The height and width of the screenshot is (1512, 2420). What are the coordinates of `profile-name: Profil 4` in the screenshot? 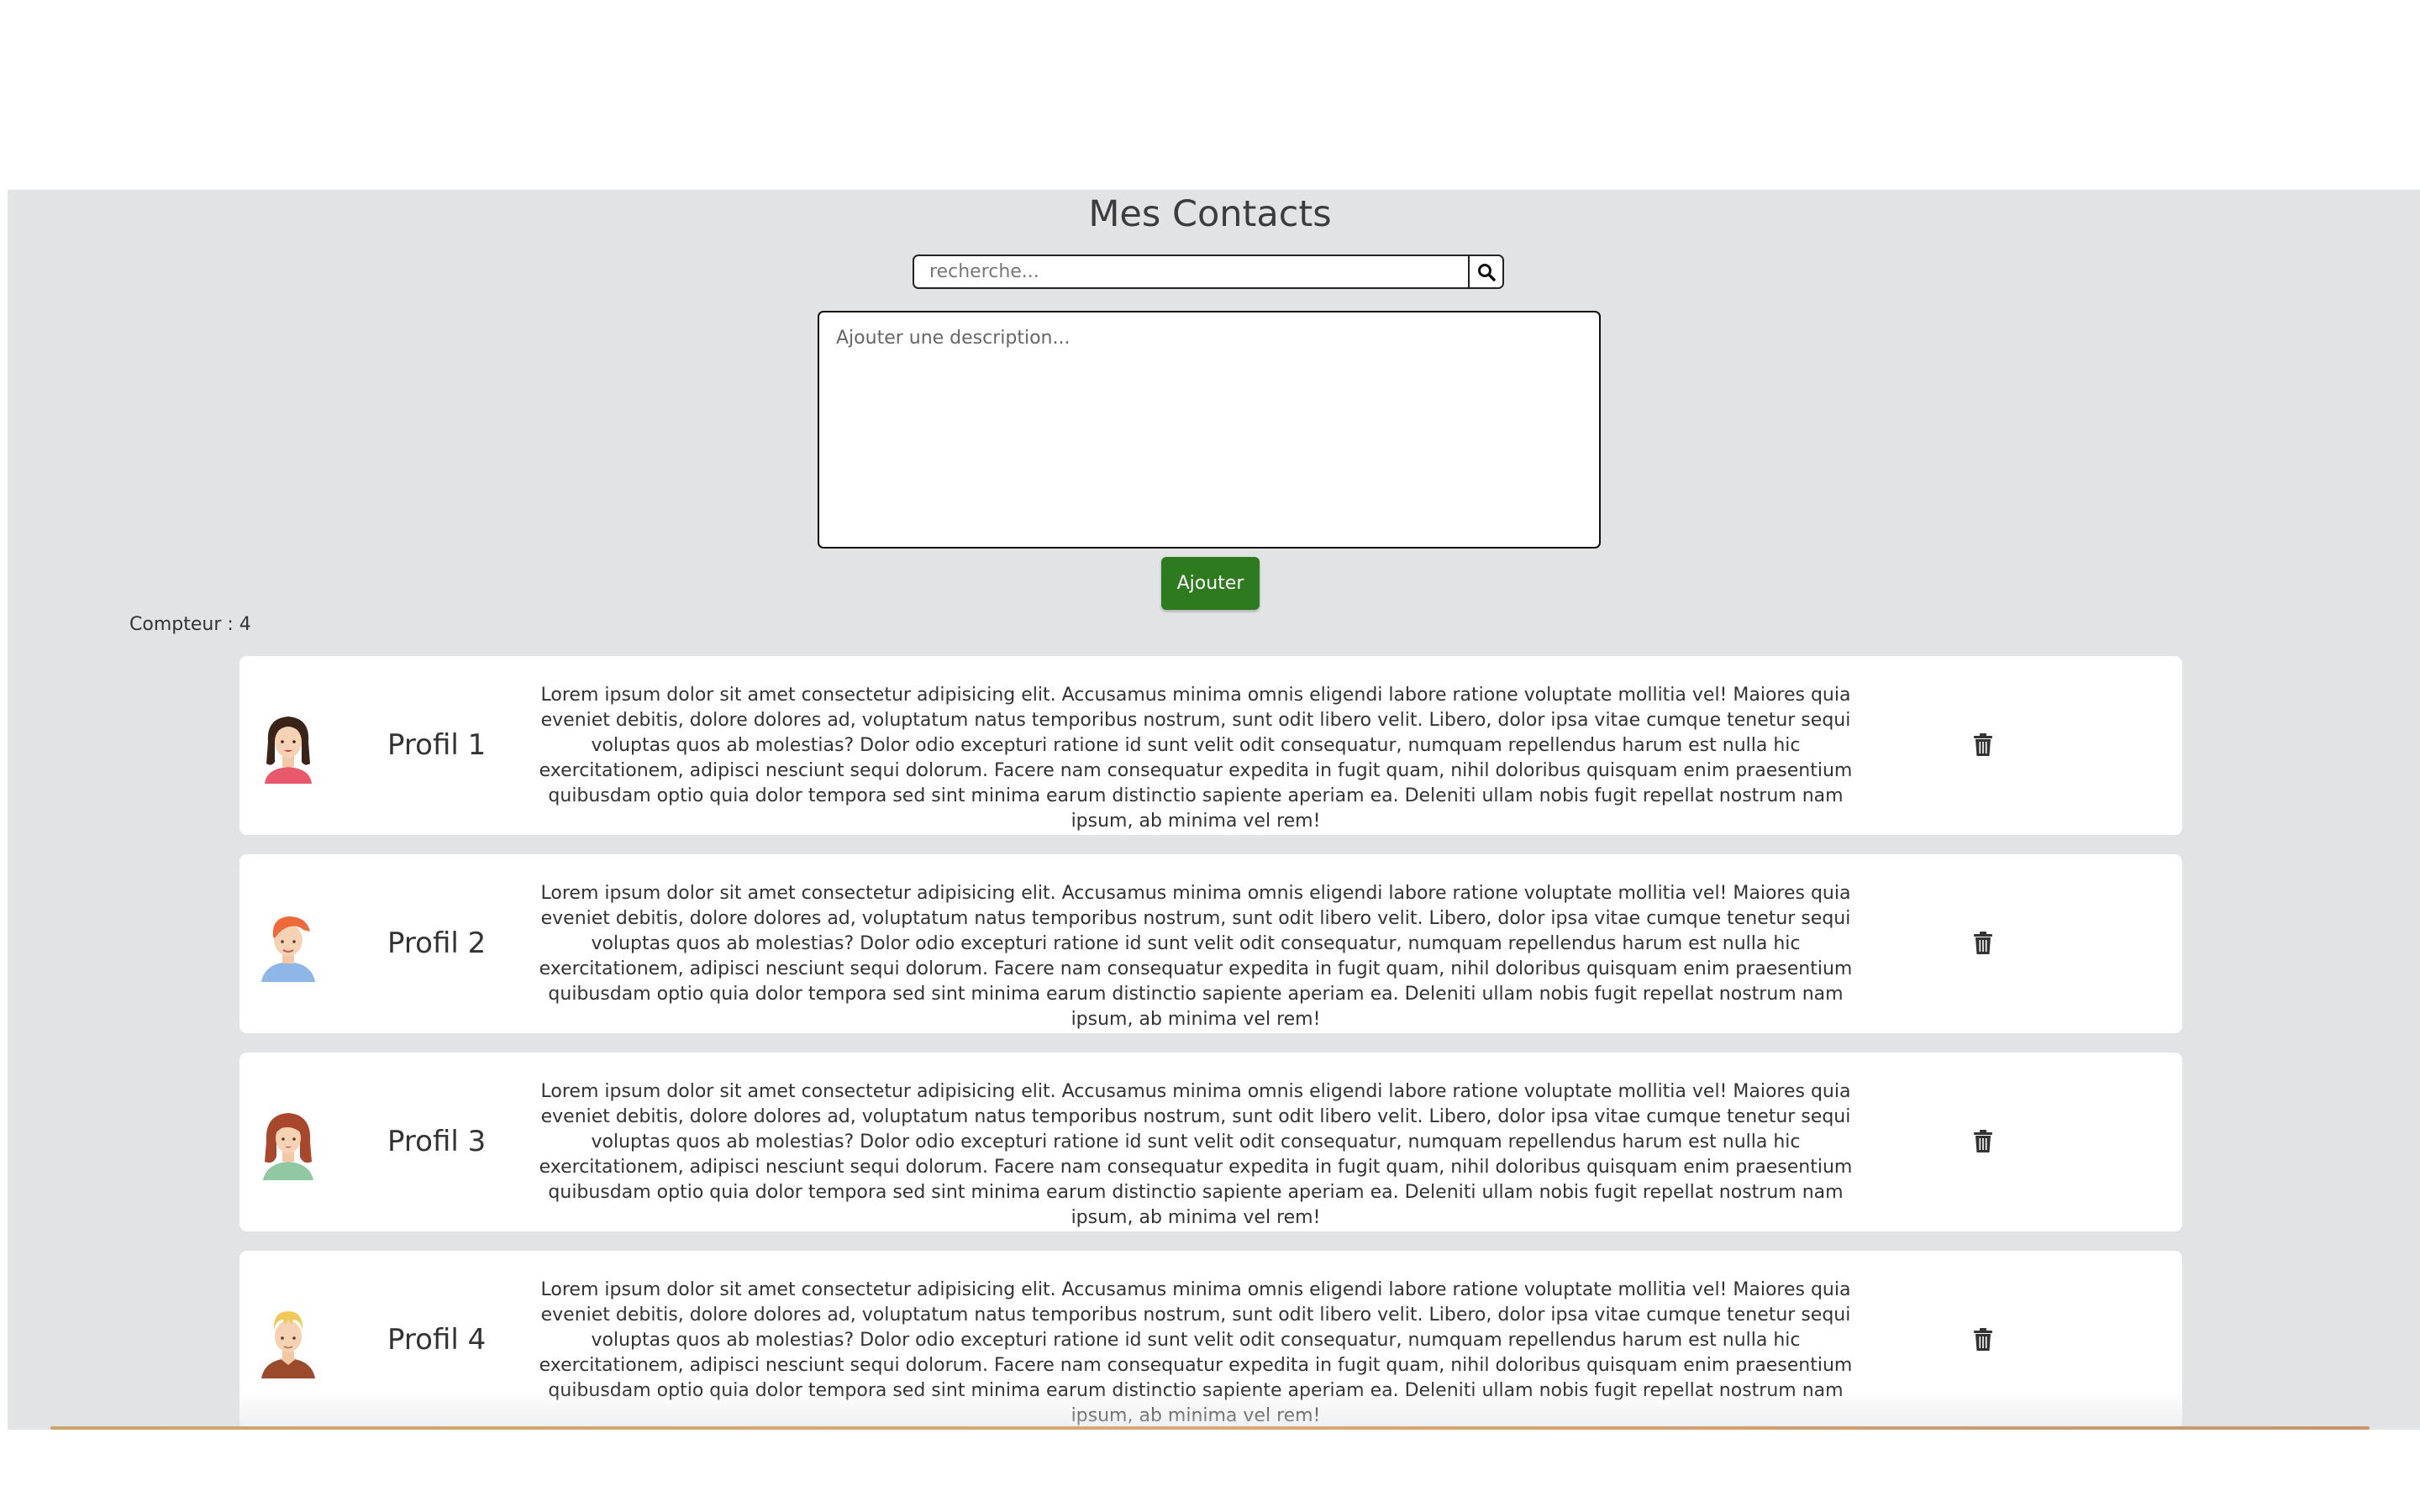 It's located at (437, 1340).